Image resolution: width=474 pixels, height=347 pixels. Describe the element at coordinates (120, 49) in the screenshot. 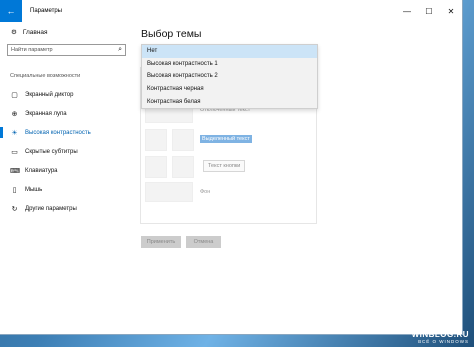

I see `search-icon: ⌕` at that location.